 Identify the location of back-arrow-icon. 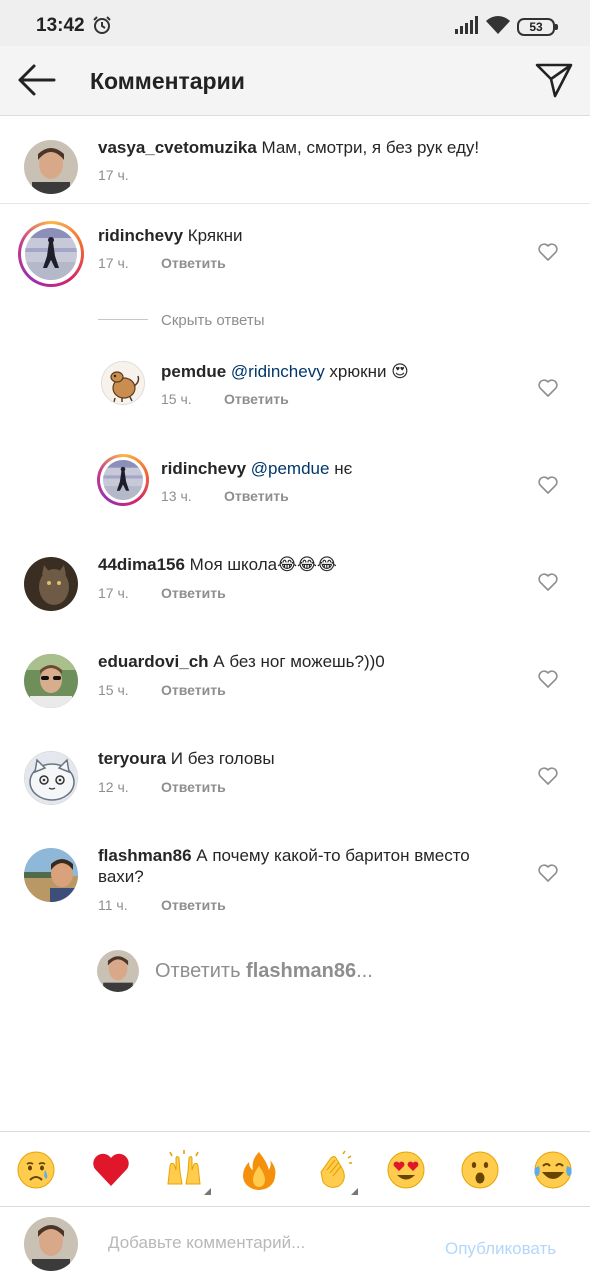
(36, 80).